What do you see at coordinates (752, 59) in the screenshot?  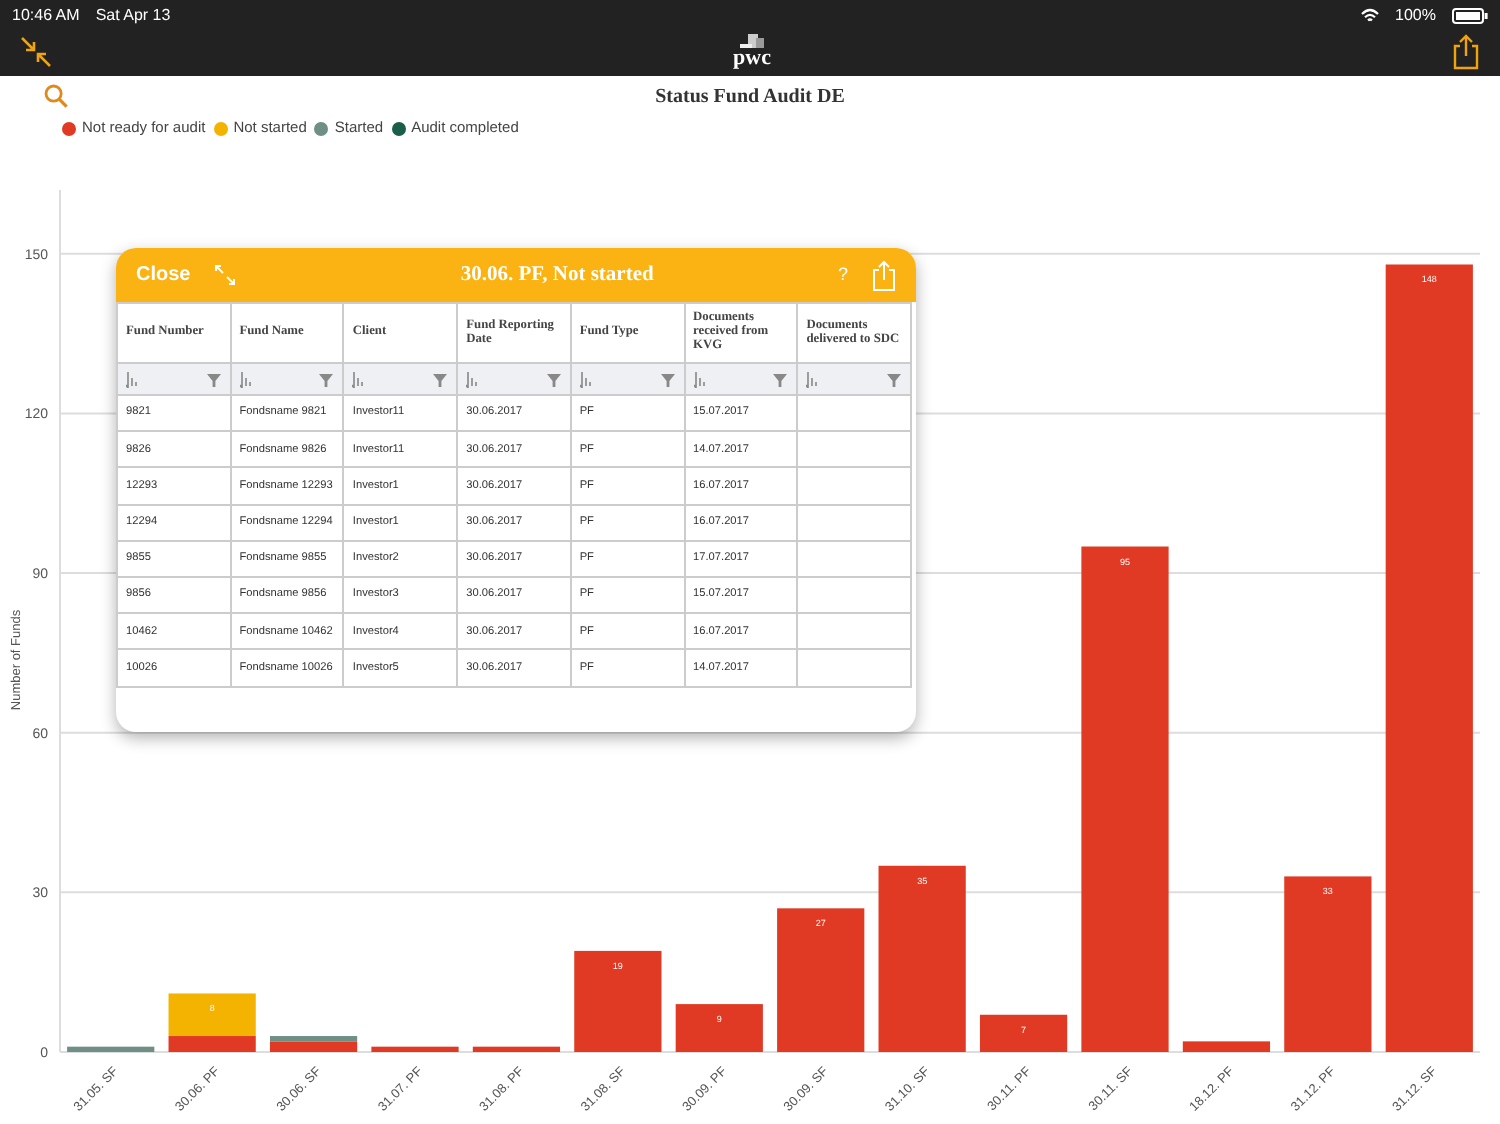 I see `logo-text: pwc` at bounding box center [752, 59].